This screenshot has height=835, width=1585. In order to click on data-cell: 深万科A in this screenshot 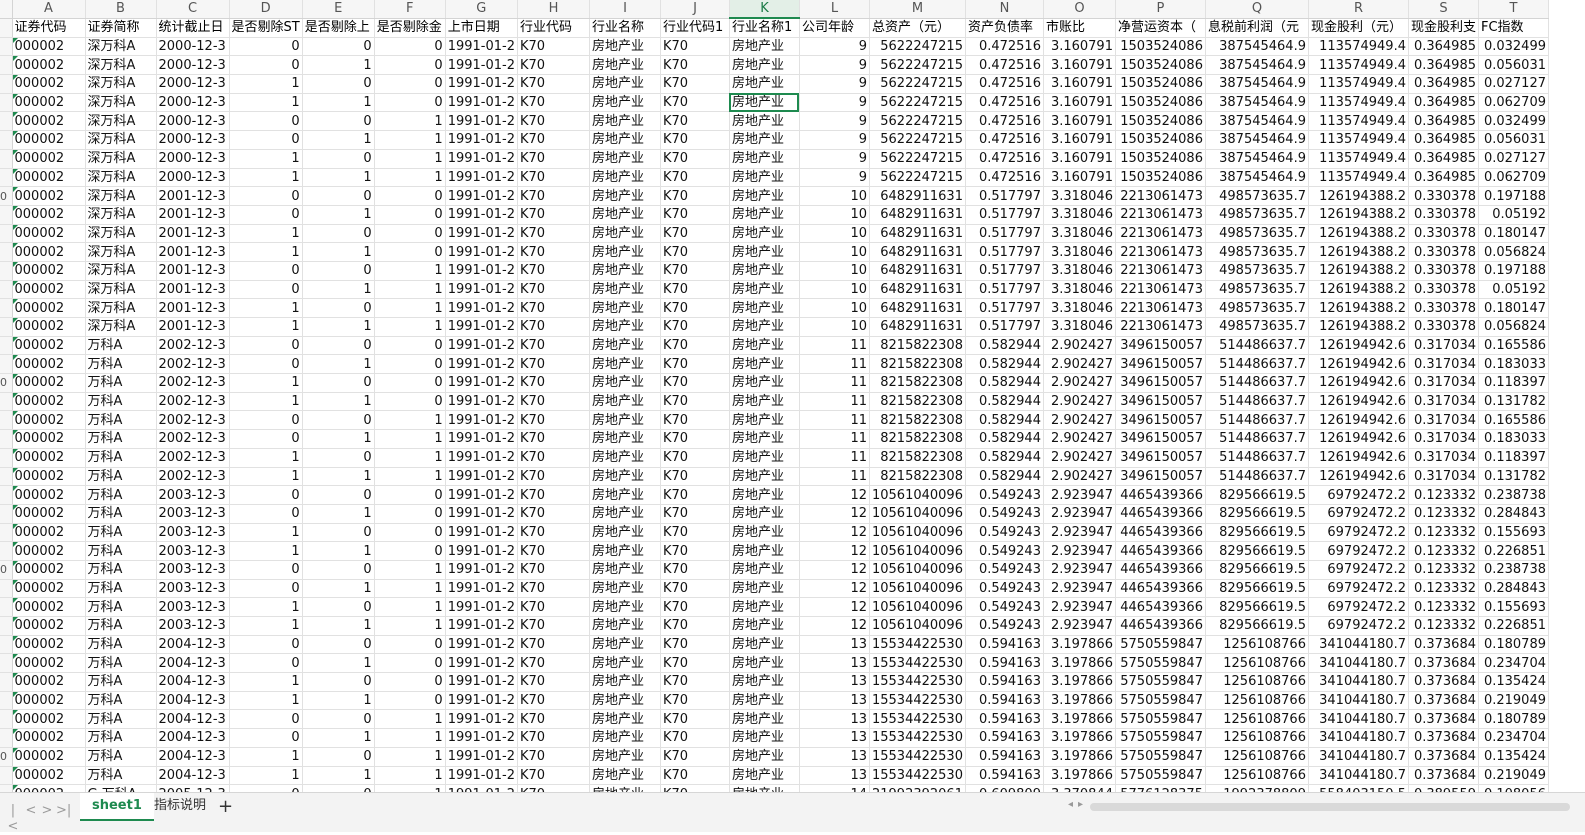, I will do `click(121, 84)`.